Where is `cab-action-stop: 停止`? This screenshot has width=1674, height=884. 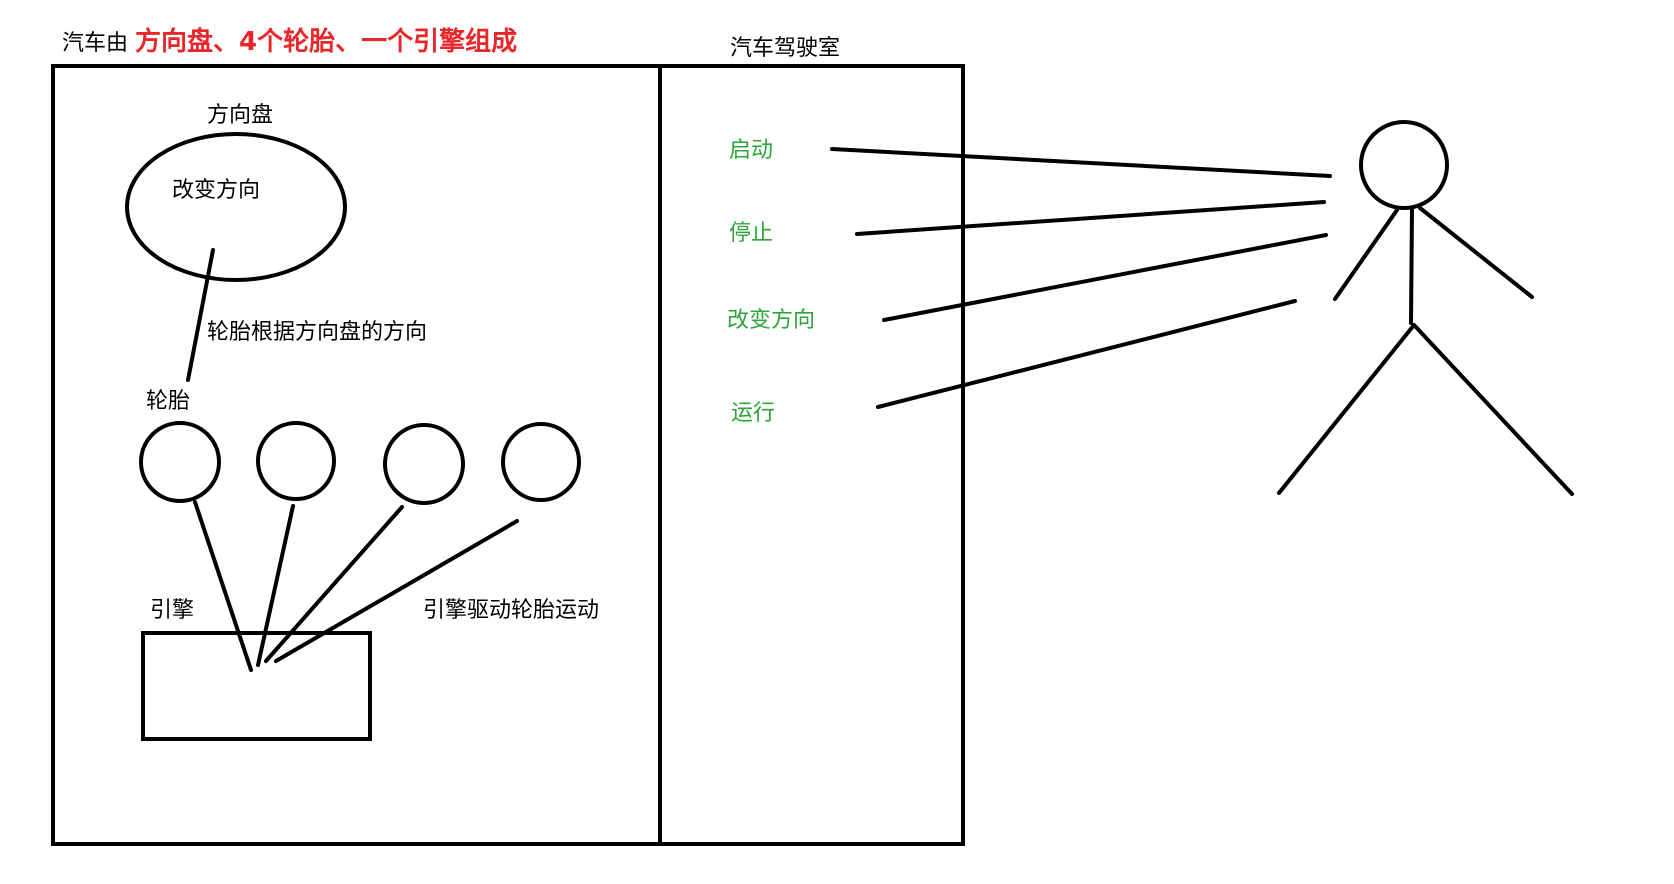 cab-action-stop: 停止 is located at coordinates (751, 233).